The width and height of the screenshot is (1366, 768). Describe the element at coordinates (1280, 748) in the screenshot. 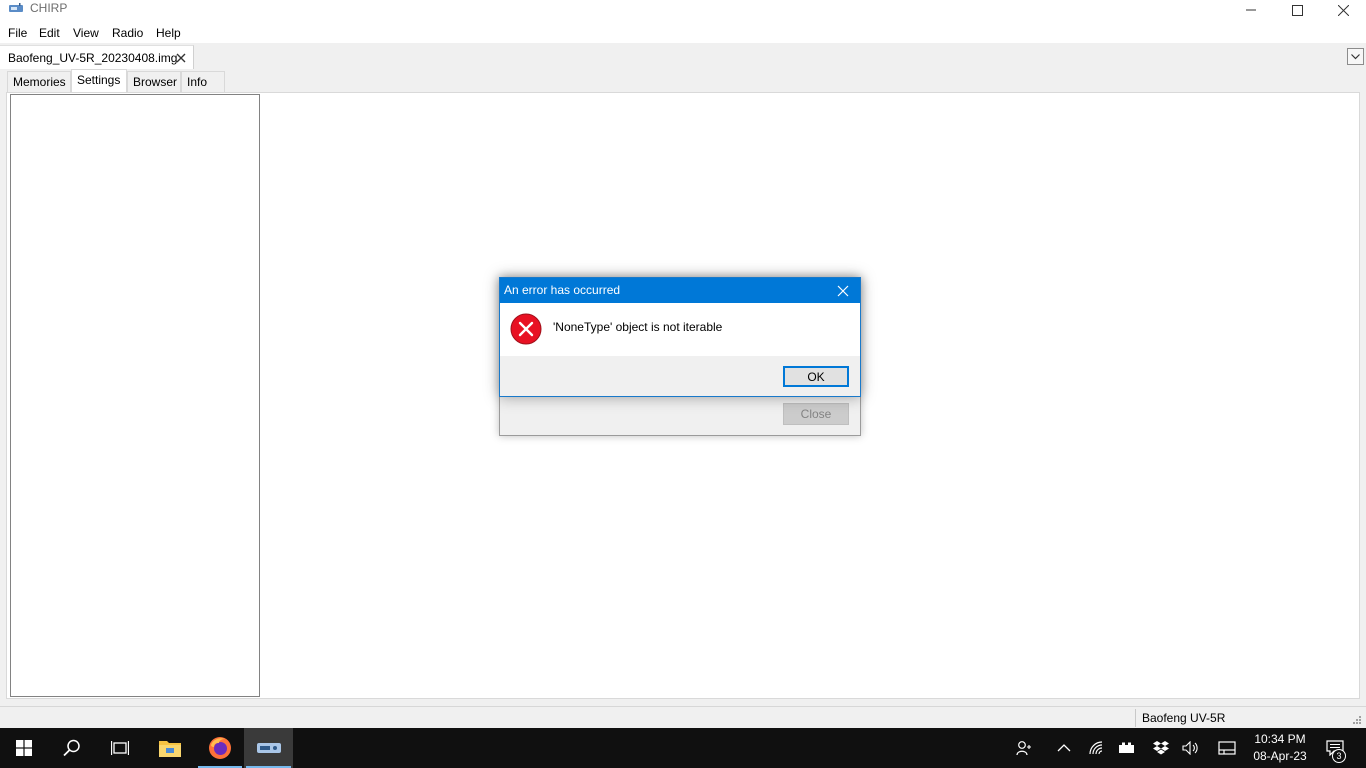

I see `taskbar-clock: 10:34 PM 08-Apr-23` at that location.